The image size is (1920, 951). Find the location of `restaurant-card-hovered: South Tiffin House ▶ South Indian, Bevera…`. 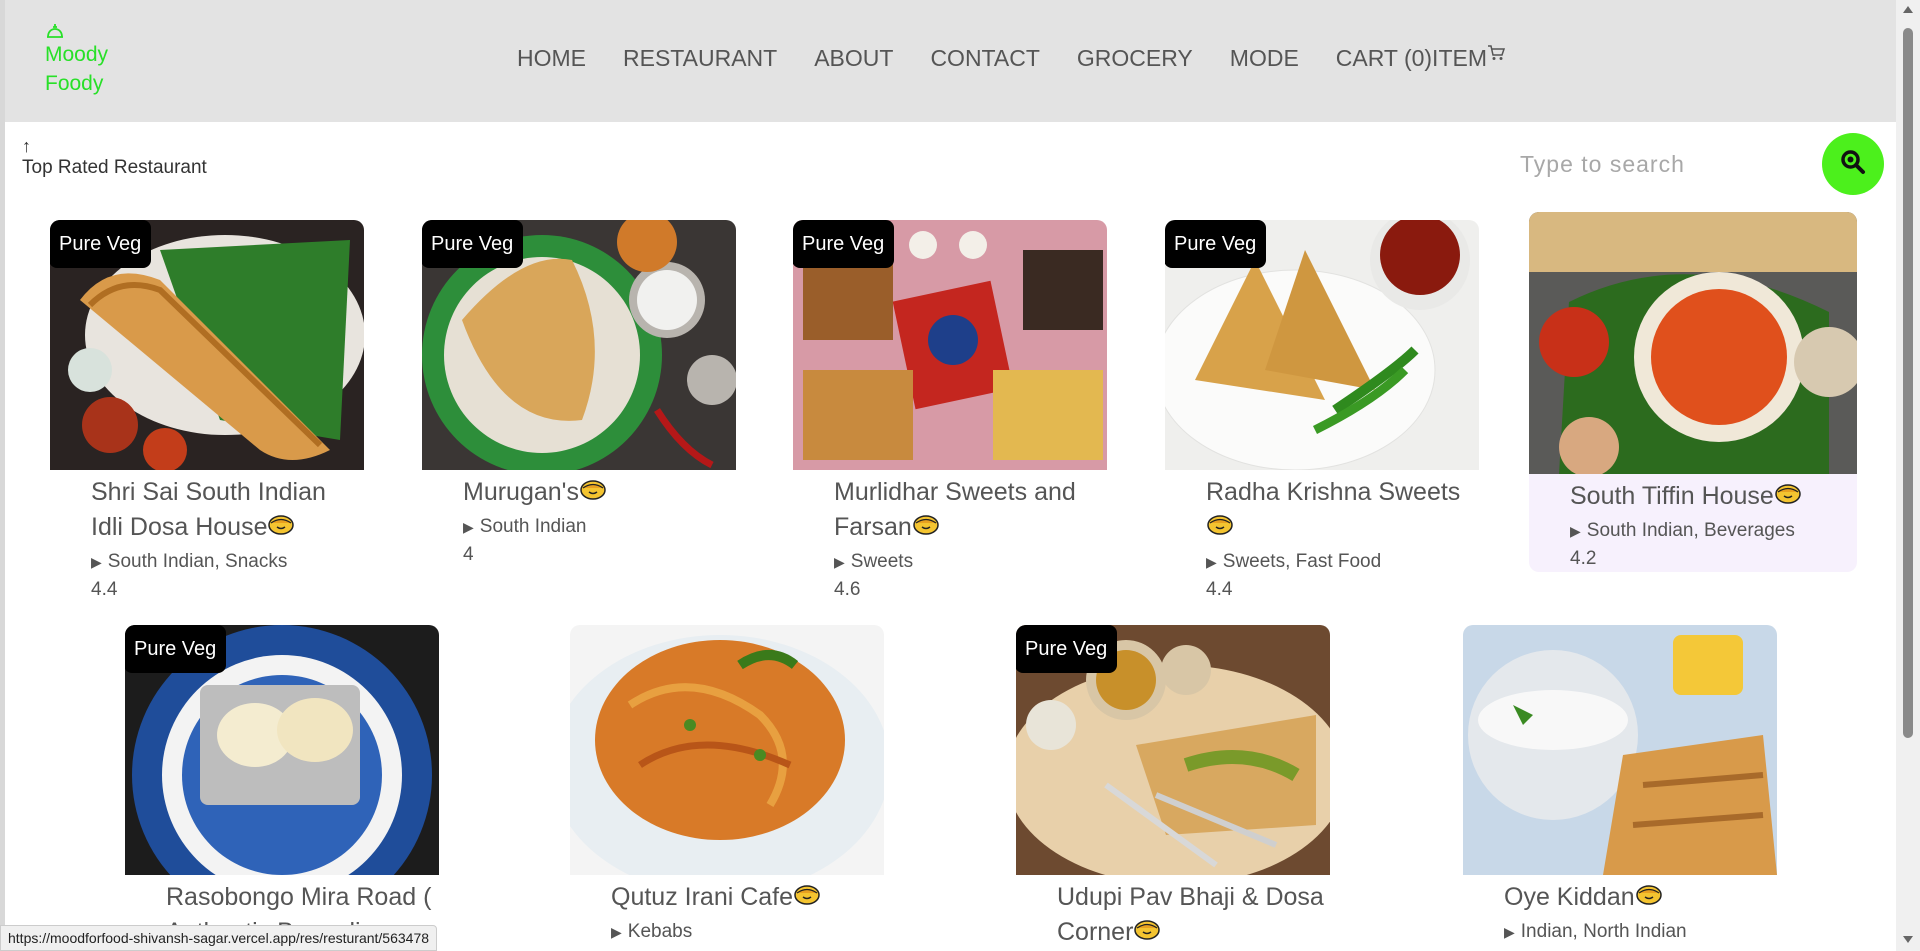

restaurant-card-hovered: South Tiffin House ▶ South Indian, Bevera… is located at coordinates (1693, 392).